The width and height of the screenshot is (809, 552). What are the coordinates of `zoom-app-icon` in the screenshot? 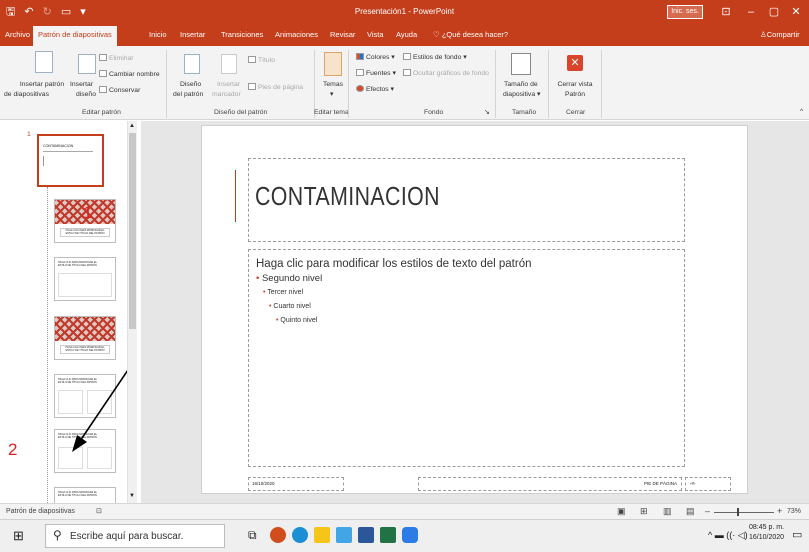 It's located at (410, 535).